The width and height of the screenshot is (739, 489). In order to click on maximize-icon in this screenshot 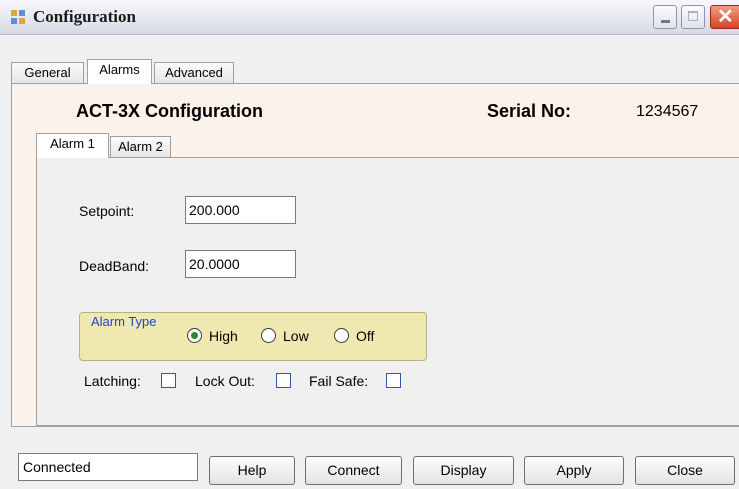, I will do `click(693, 16)`.